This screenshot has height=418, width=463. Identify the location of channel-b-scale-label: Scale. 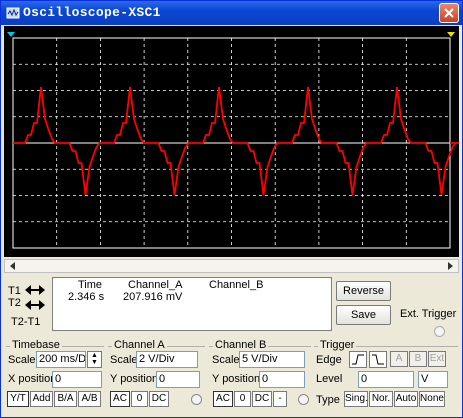
(226, 360).